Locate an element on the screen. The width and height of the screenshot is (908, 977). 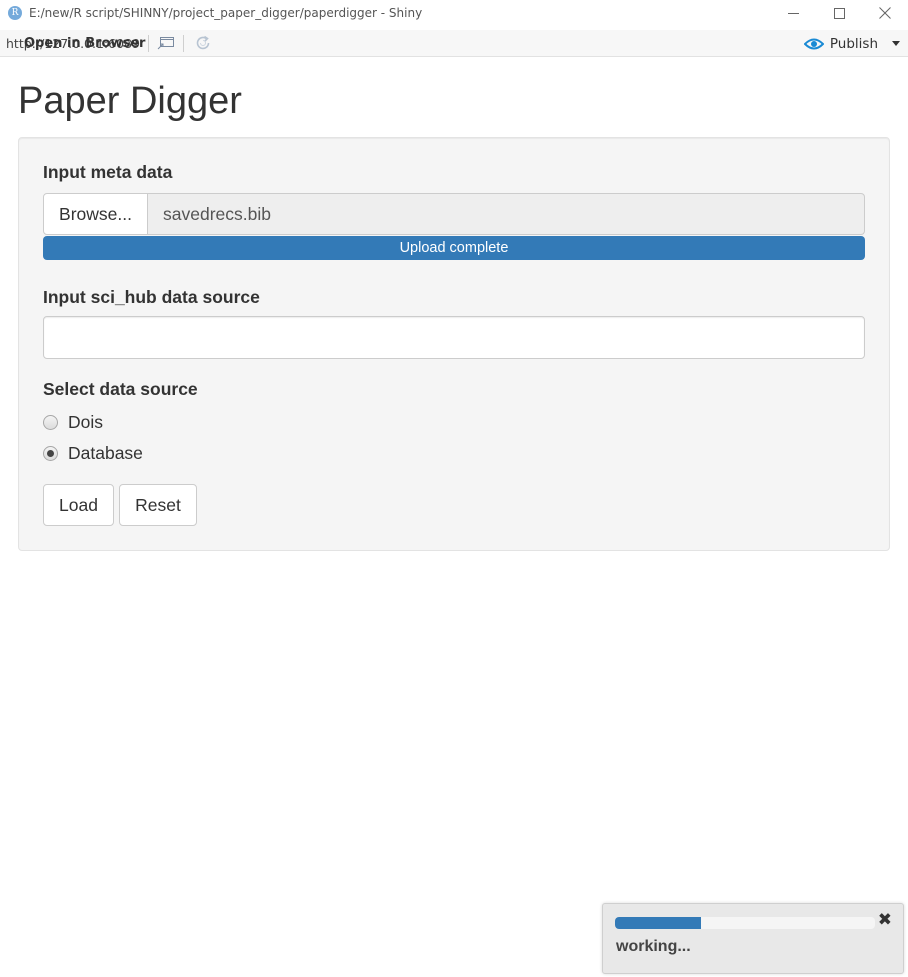
radio-option-dois: Dois is located at coordinates (73, 422).